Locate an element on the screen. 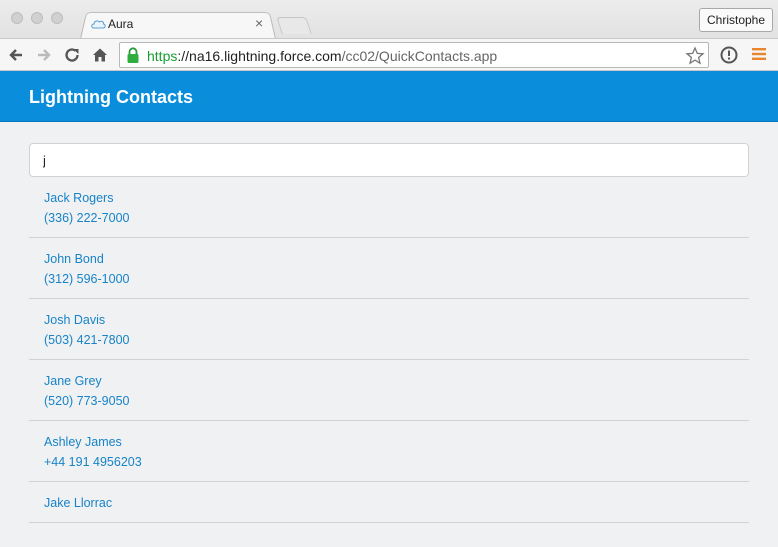 This screenshot has width=778, height=547. contact-phone: (520) 773-9050 is located at coordinates (396, 401).